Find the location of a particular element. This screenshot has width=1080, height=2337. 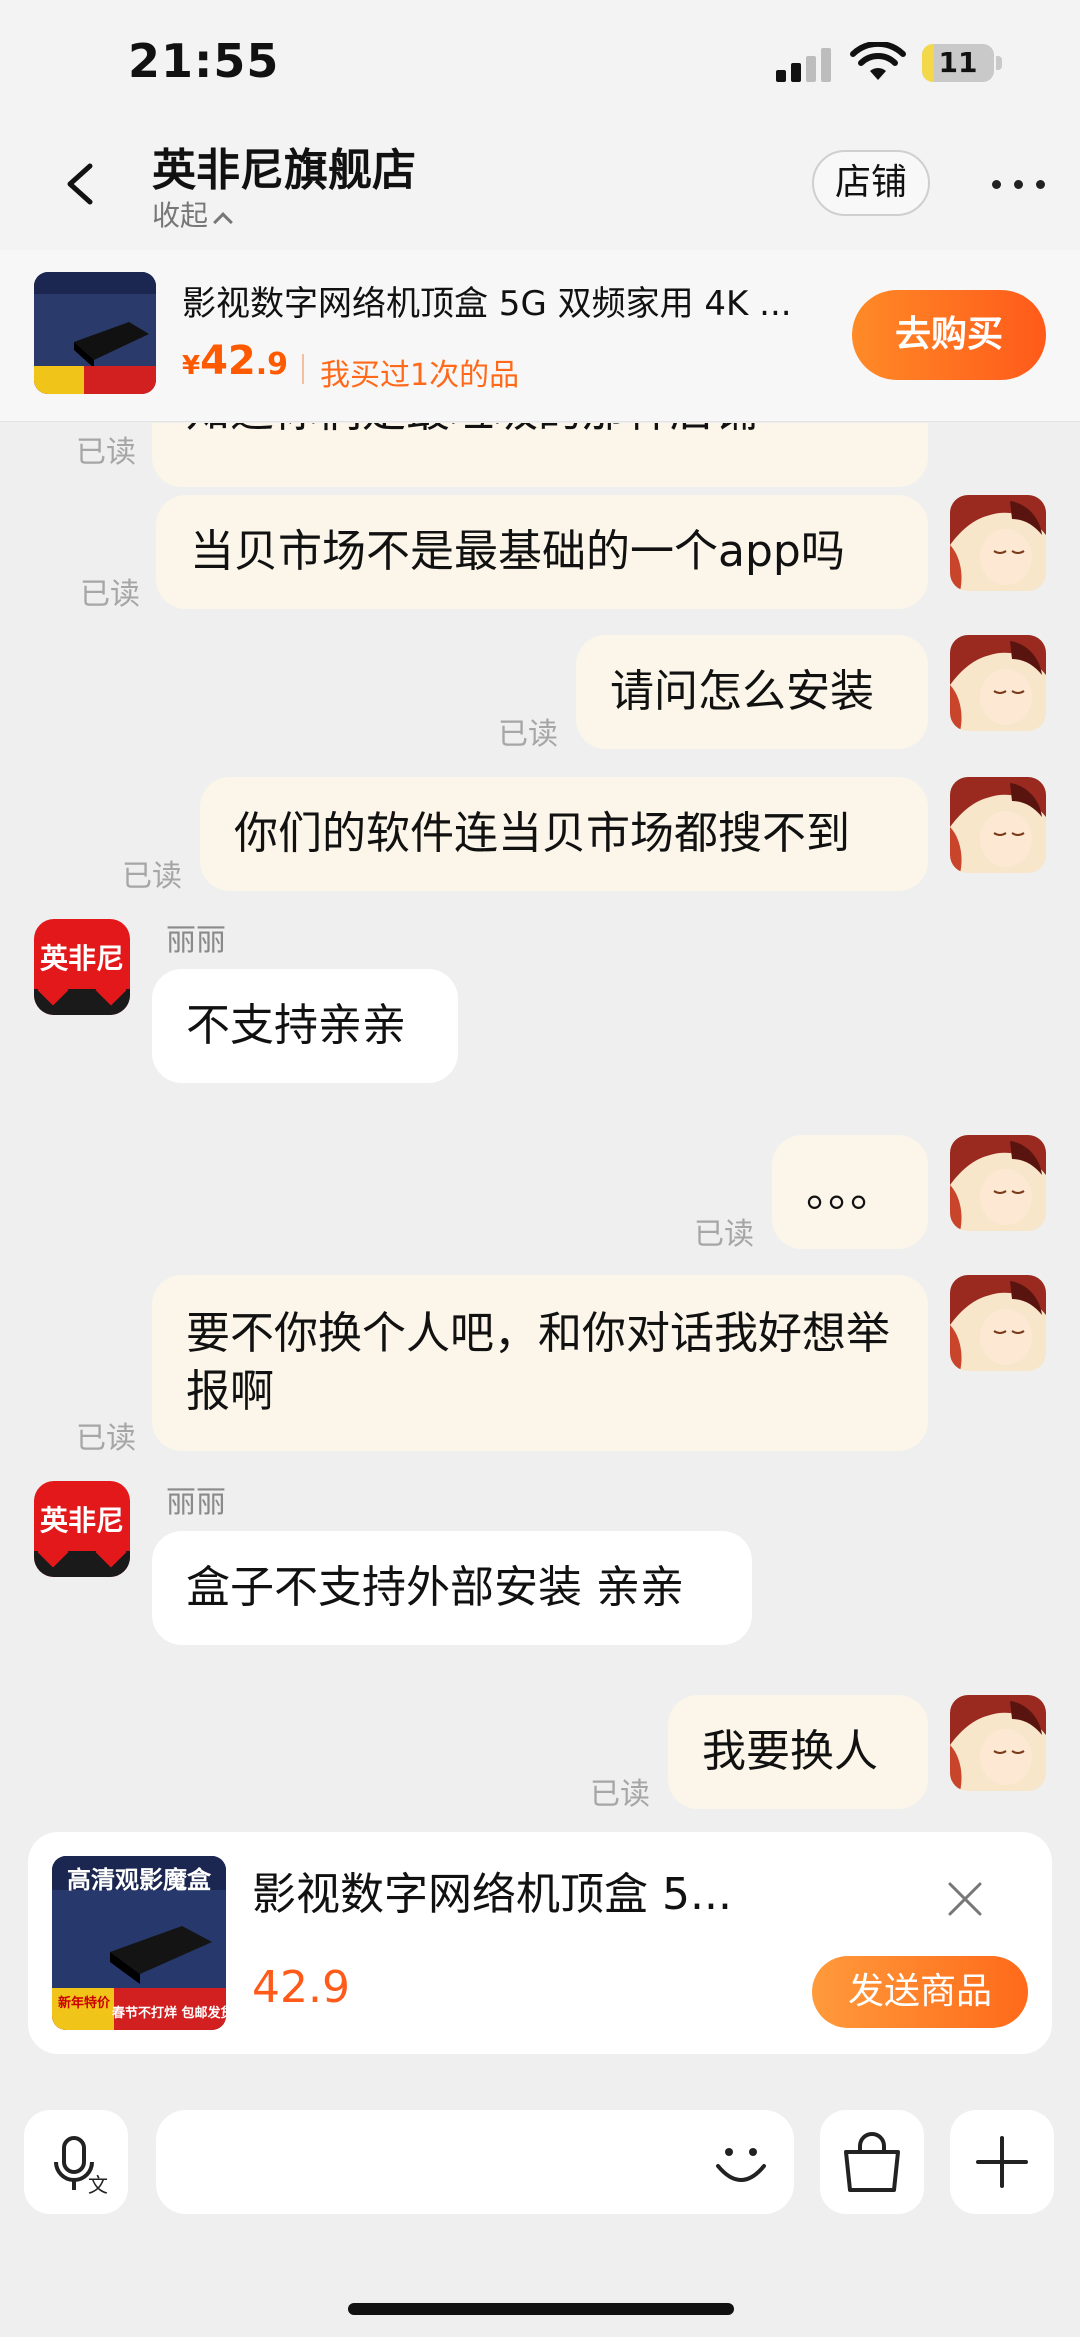

battery-level: 11 is located at coordinates (958, 62).